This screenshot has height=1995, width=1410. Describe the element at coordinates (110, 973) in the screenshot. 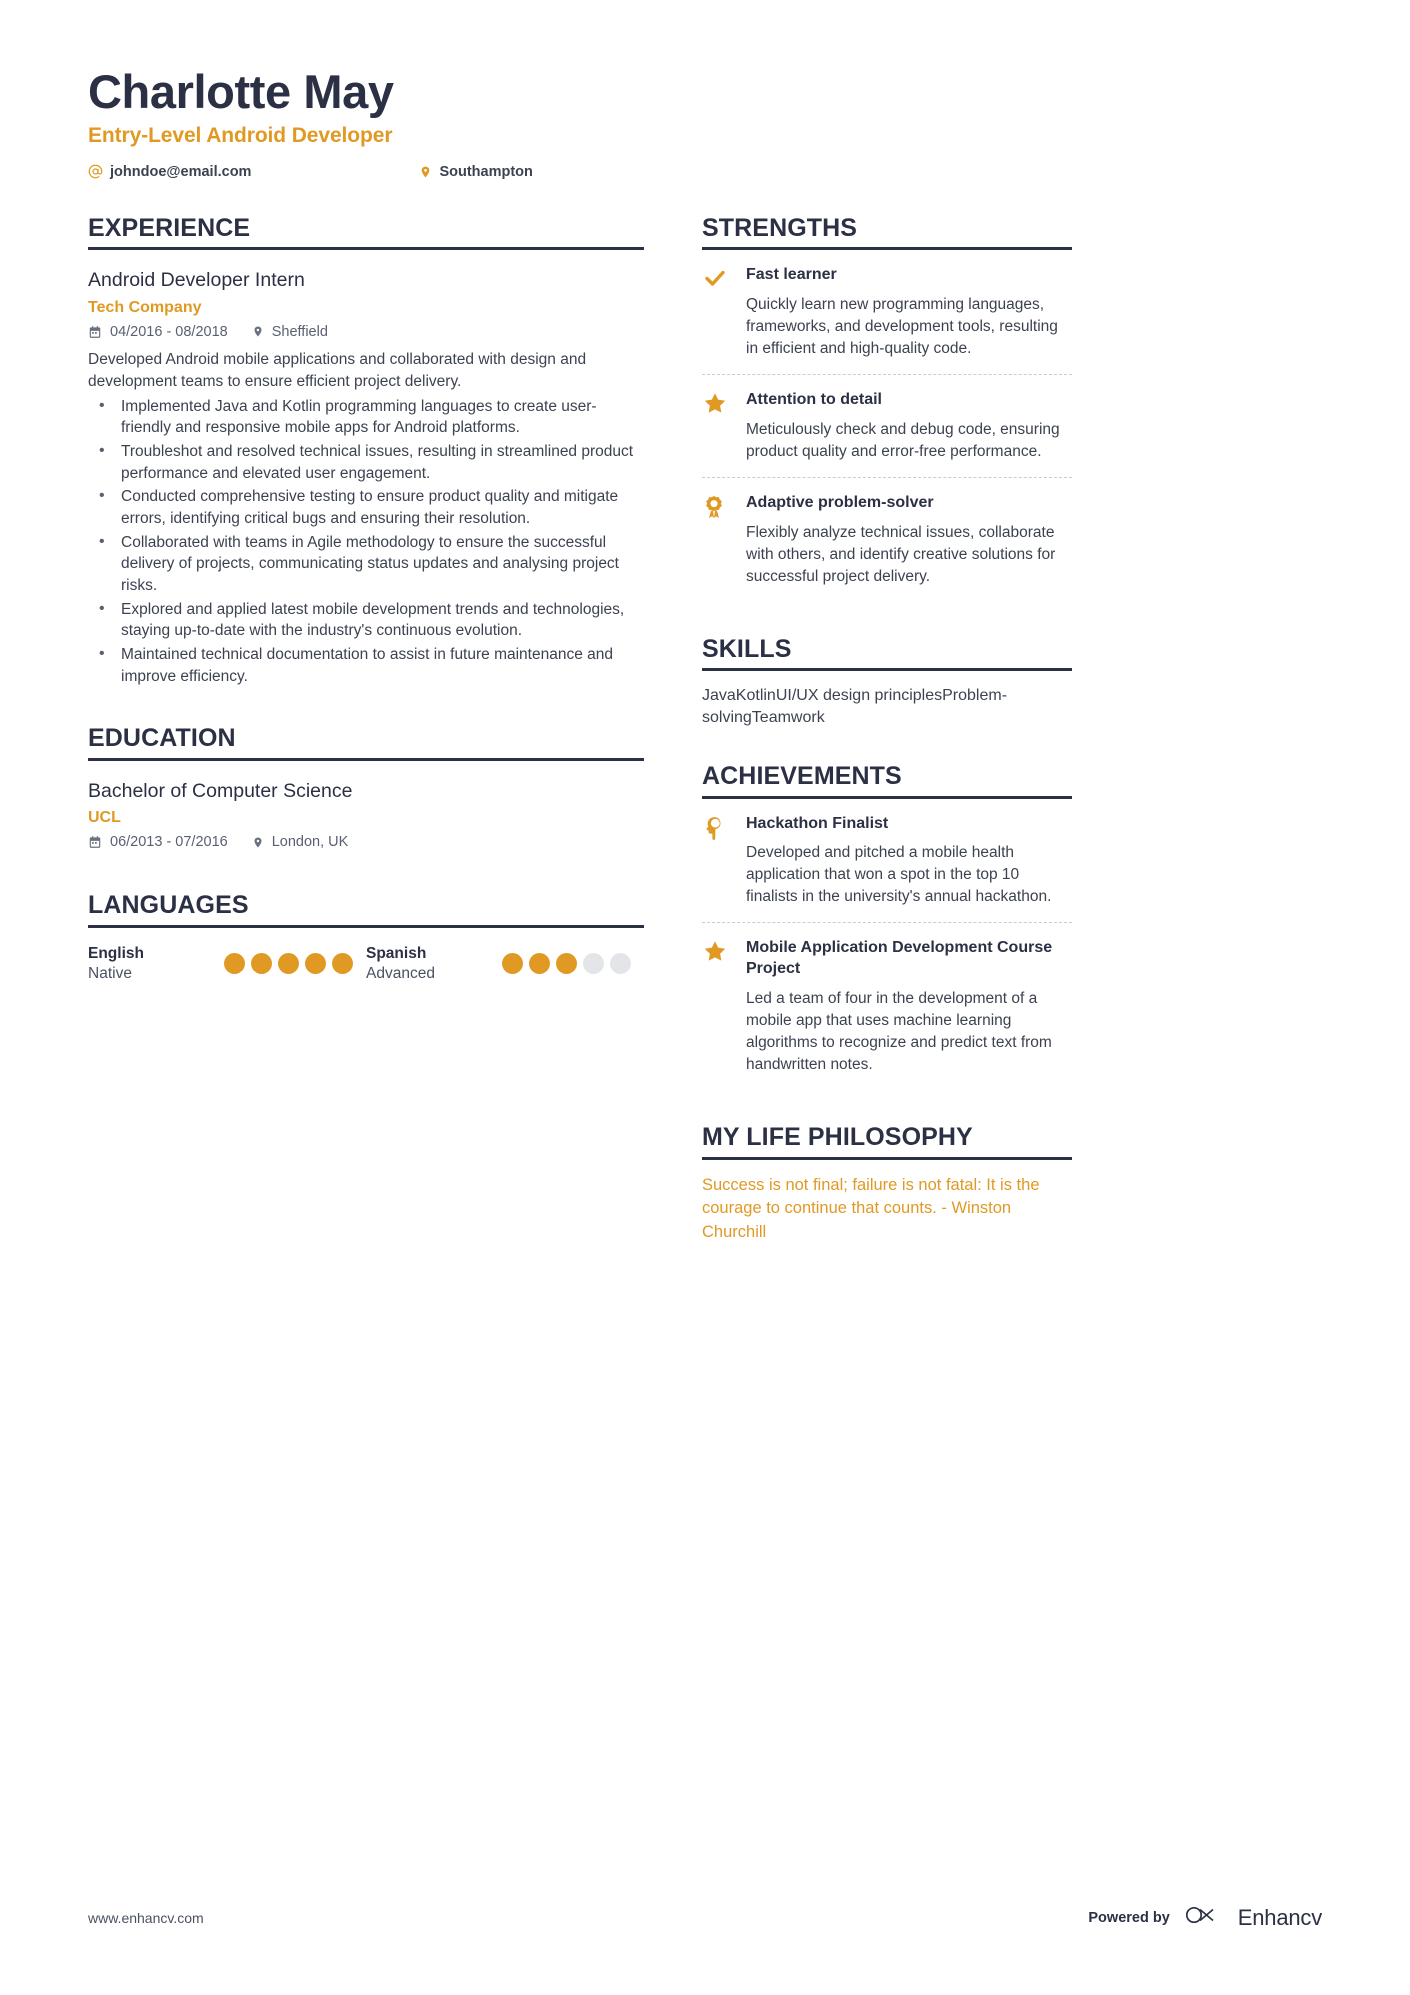

I see `language-level: Native` at that location.